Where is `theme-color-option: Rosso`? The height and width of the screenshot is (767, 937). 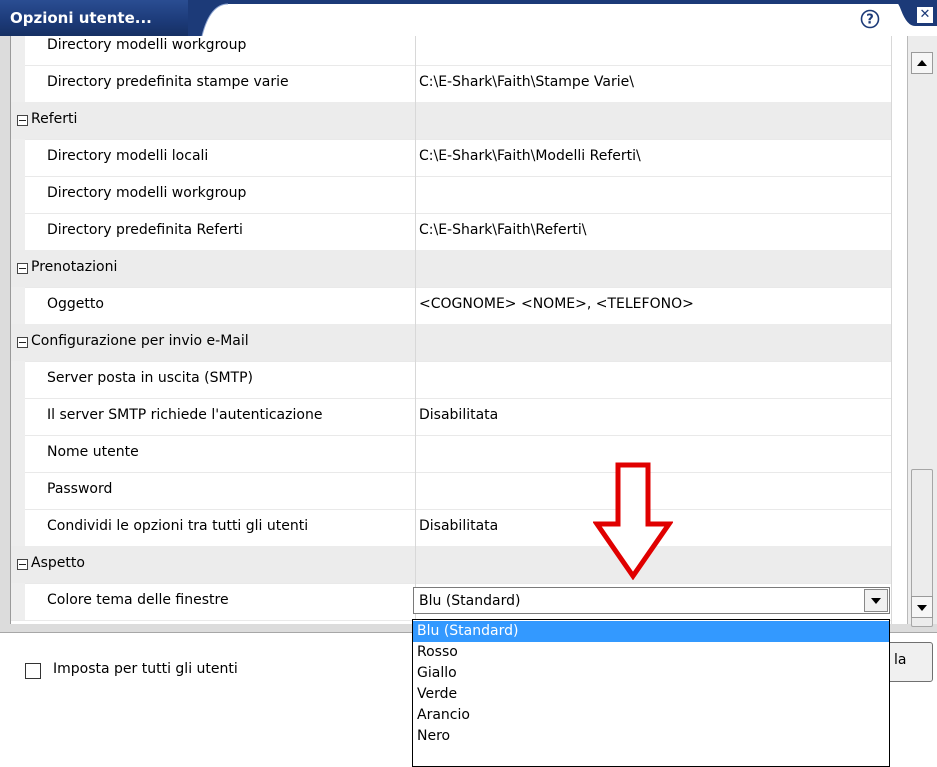
theme-color-option: Rosso is located at coordinates (651, 652).